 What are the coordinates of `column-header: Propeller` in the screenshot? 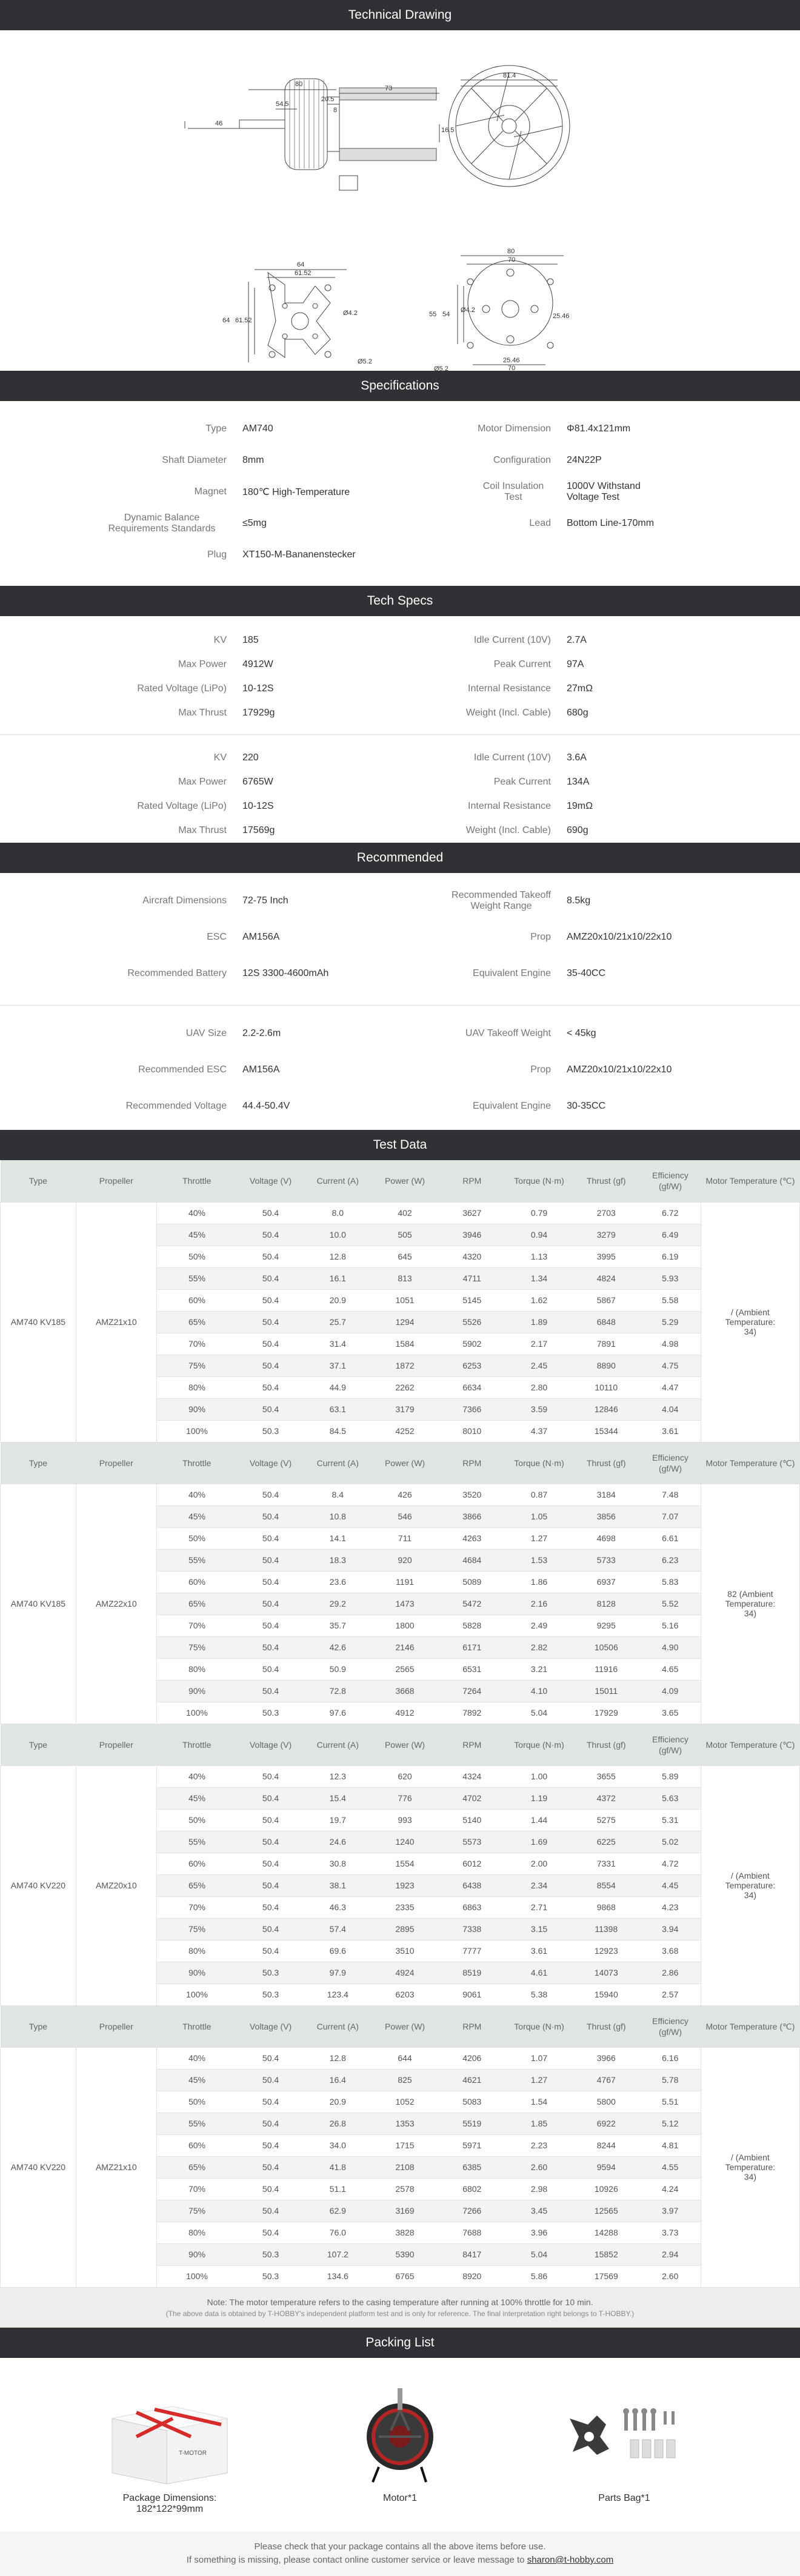 It's located at (116, 1181).